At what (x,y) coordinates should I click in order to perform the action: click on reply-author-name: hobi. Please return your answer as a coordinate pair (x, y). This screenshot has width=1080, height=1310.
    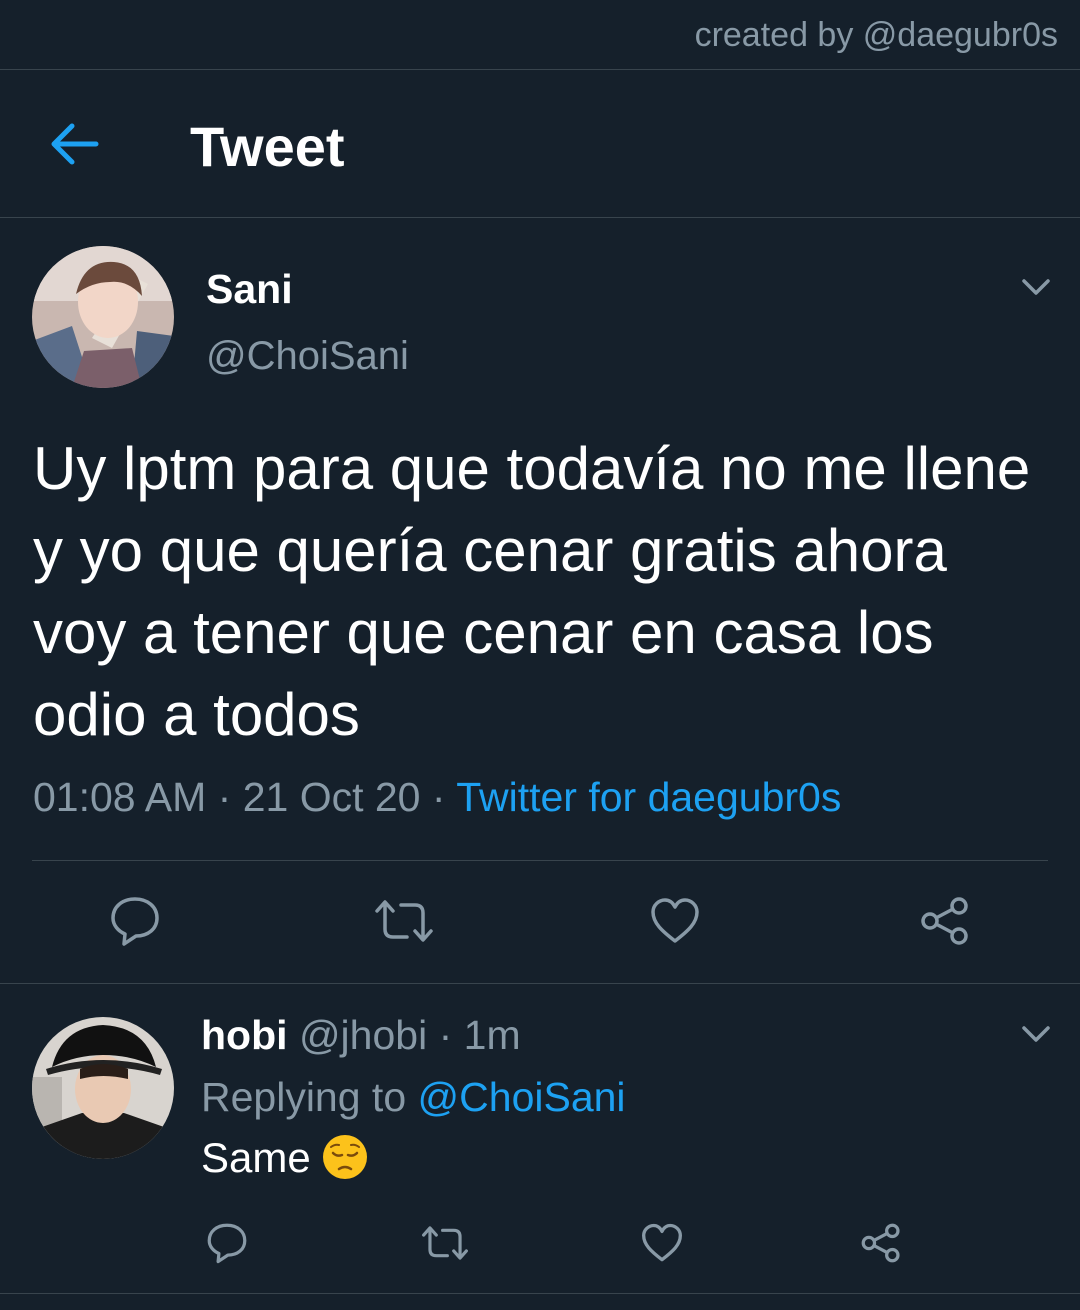
    Looking at the image, I should click on (244, 1035).